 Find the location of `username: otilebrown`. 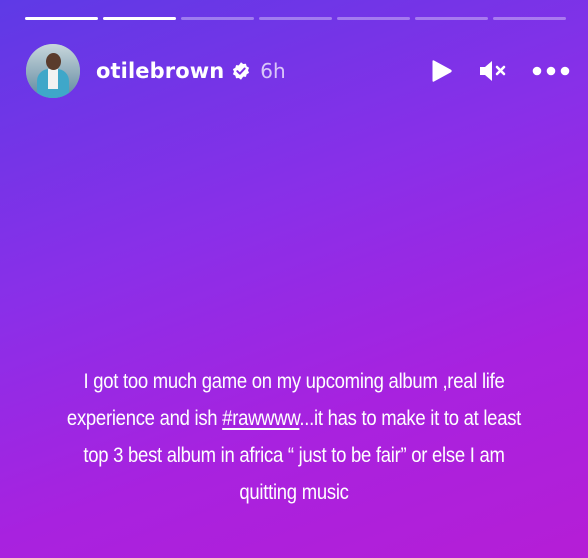

username: otilebrown is located at coordinates (160, 71).